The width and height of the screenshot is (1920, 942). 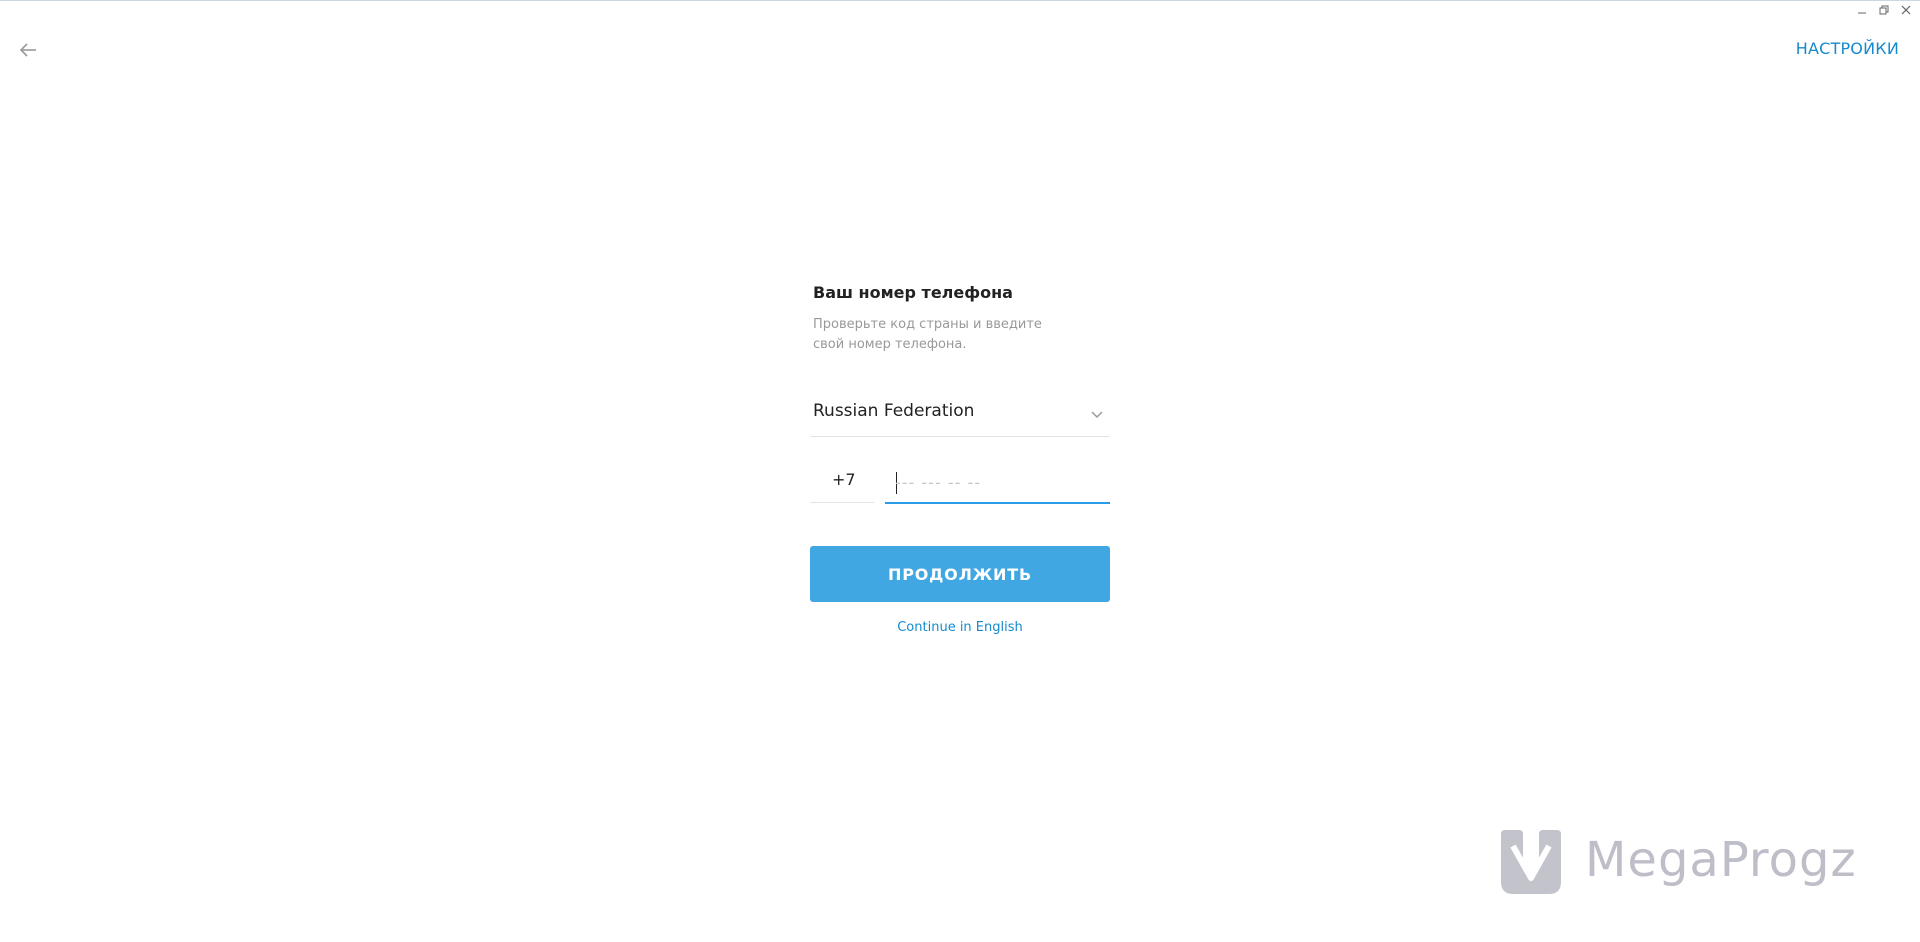 What do you see at coordinates (844, 479) in the screenshot?
I see `country-code: +7` at bounding box center [844, 479].